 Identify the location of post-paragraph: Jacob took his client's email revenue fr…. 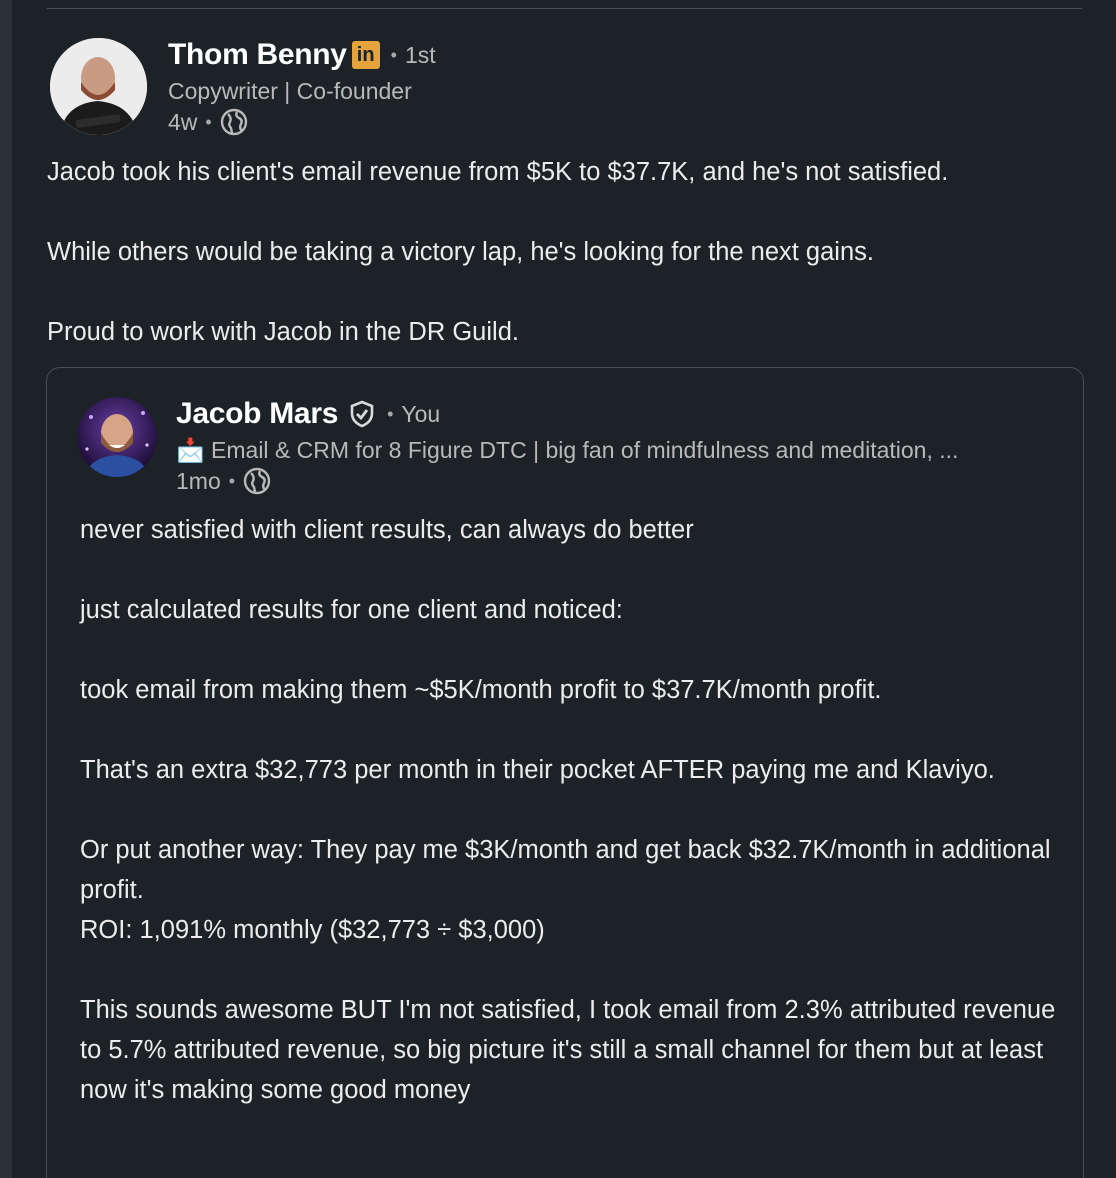
(498, 172).